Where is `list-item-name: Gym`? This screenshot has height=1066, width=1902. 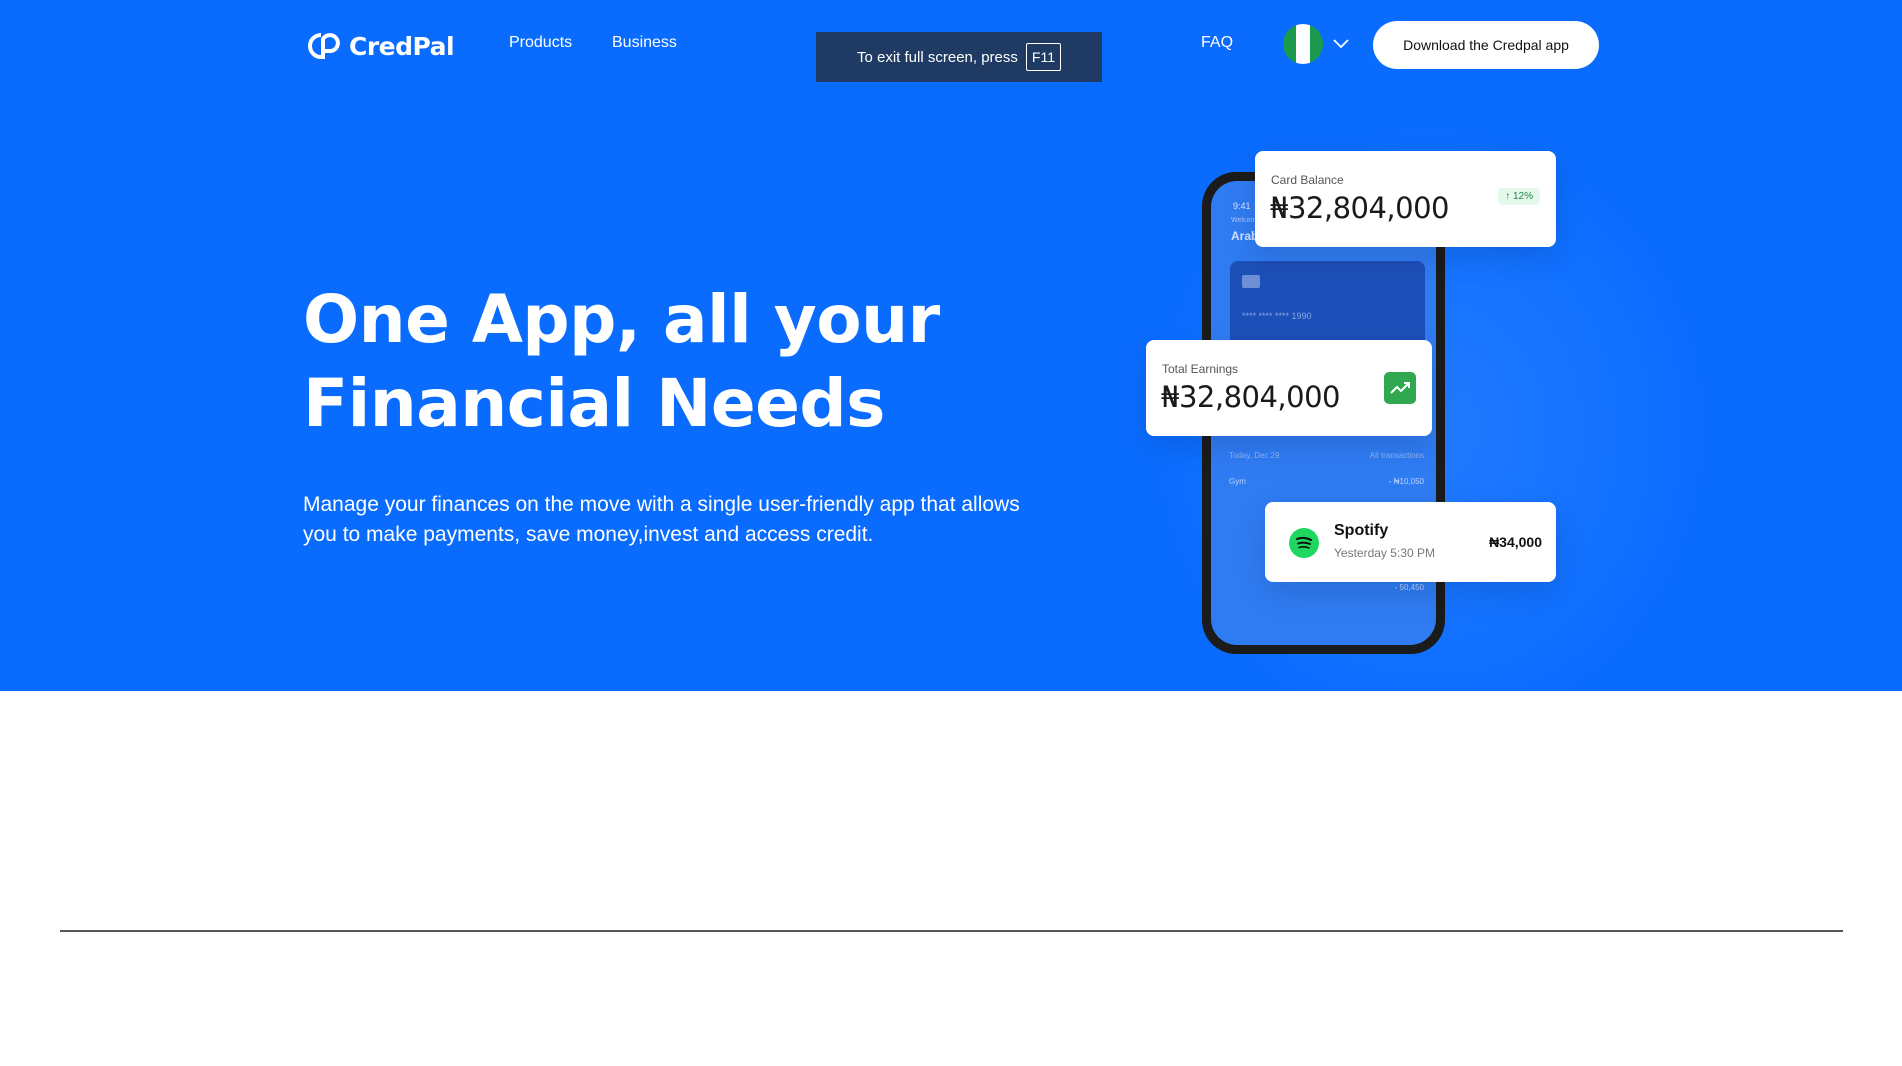
list-item-name: Gym is located at coordinates (1237, 481).